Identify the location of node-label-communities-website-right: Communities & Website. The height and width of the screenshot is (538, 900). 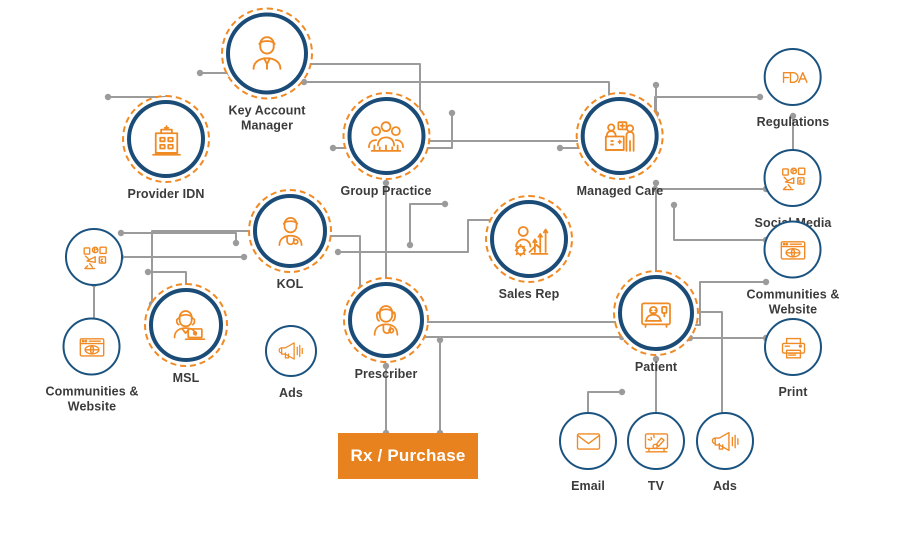
(793, 302).